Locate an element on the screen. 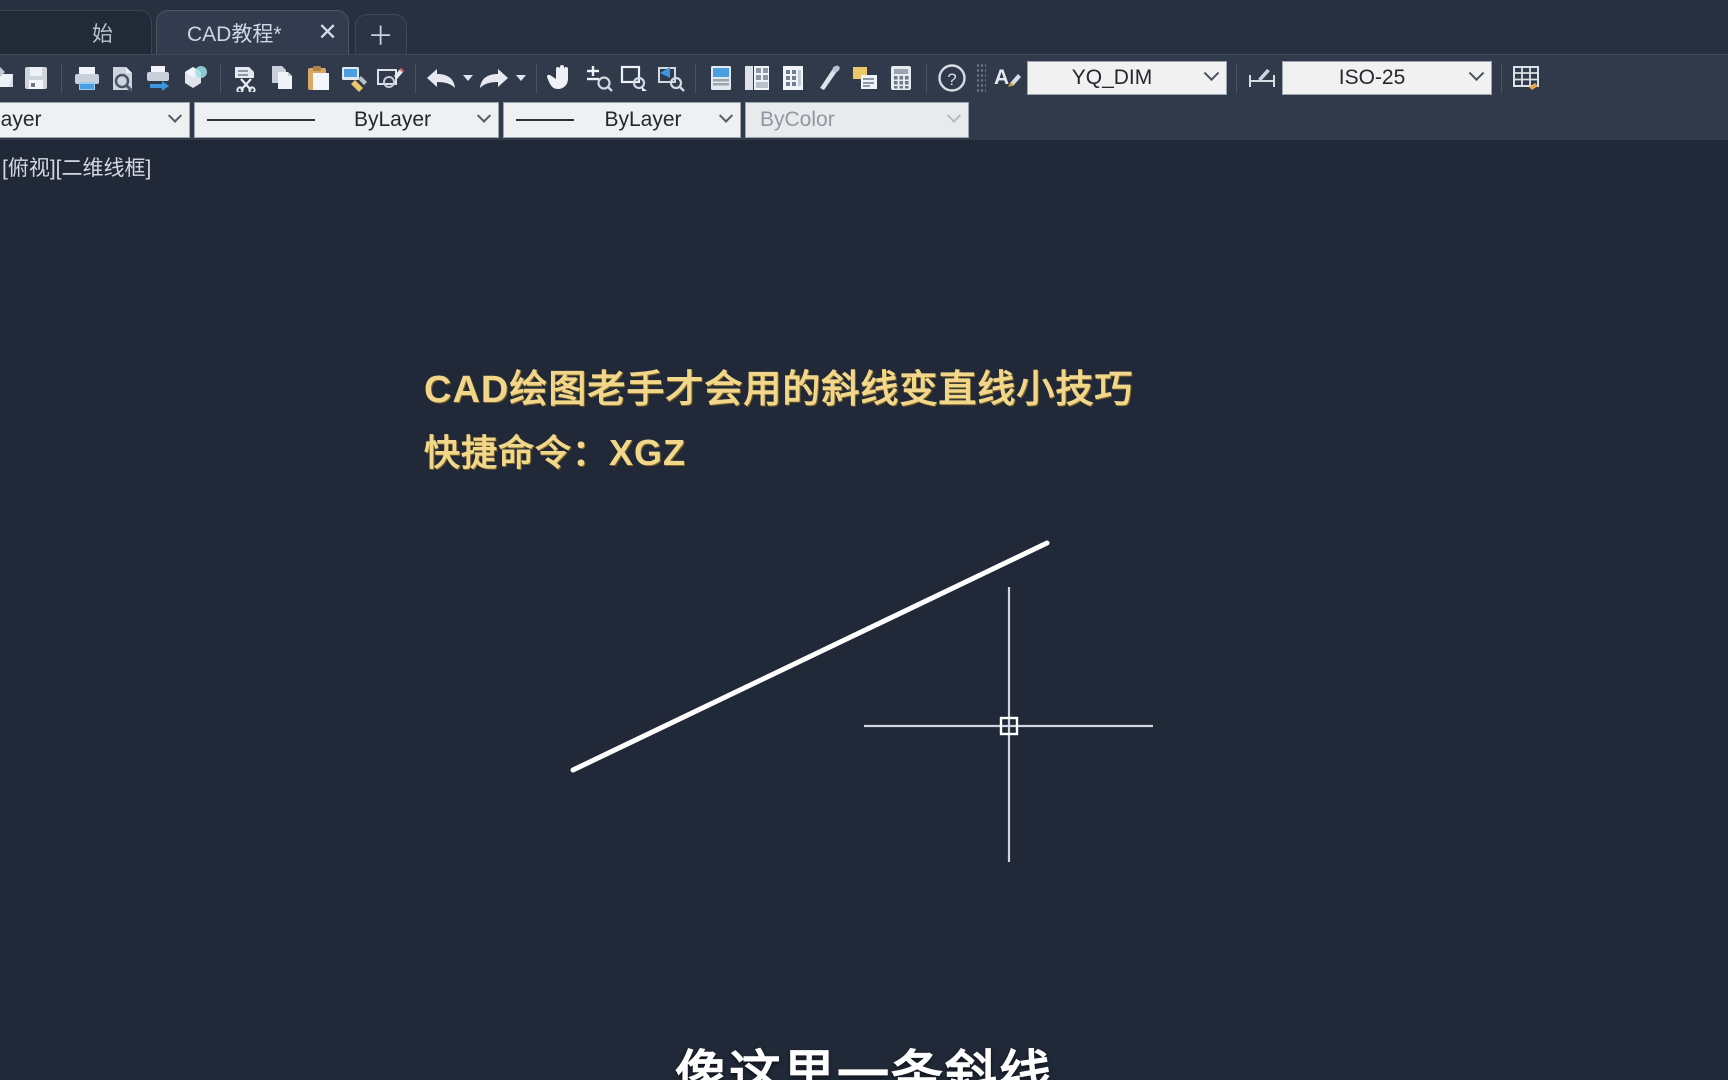 This screenshot has height=1080, width=1728. document-tab-bar: 始 CAD教程* ✕ ＋ is located at coordinates (864, 27).